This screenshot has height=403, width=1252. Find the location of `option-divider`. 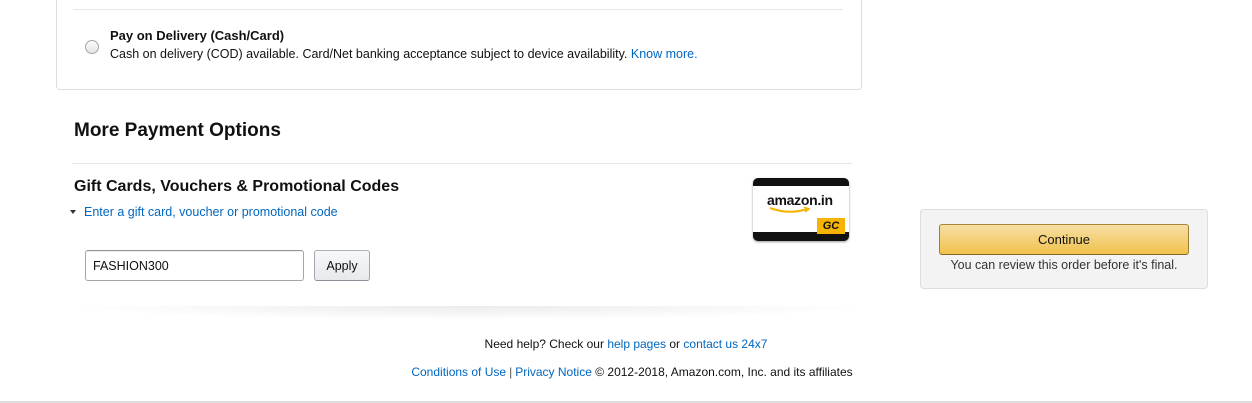

option-divider is located at coordinates (458, 9).